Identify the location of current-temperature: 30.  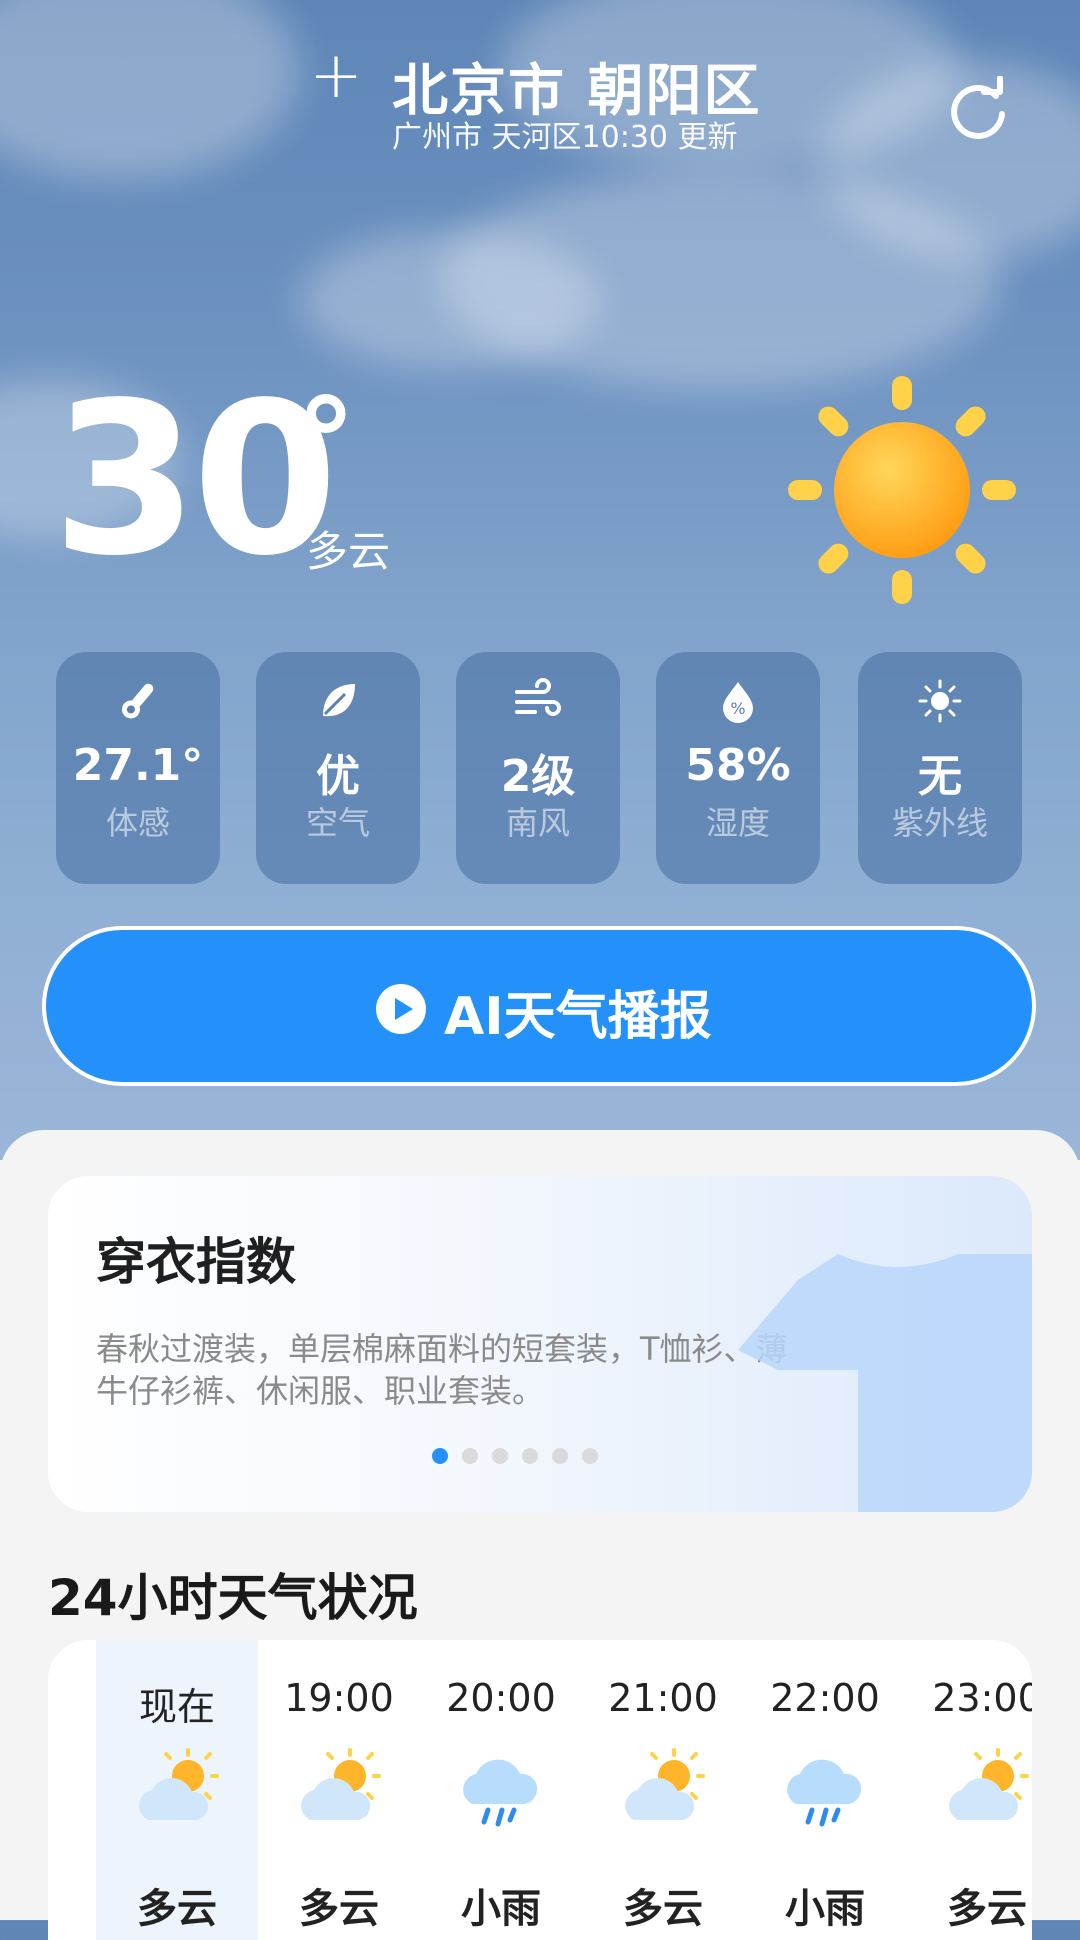
(195, 479).